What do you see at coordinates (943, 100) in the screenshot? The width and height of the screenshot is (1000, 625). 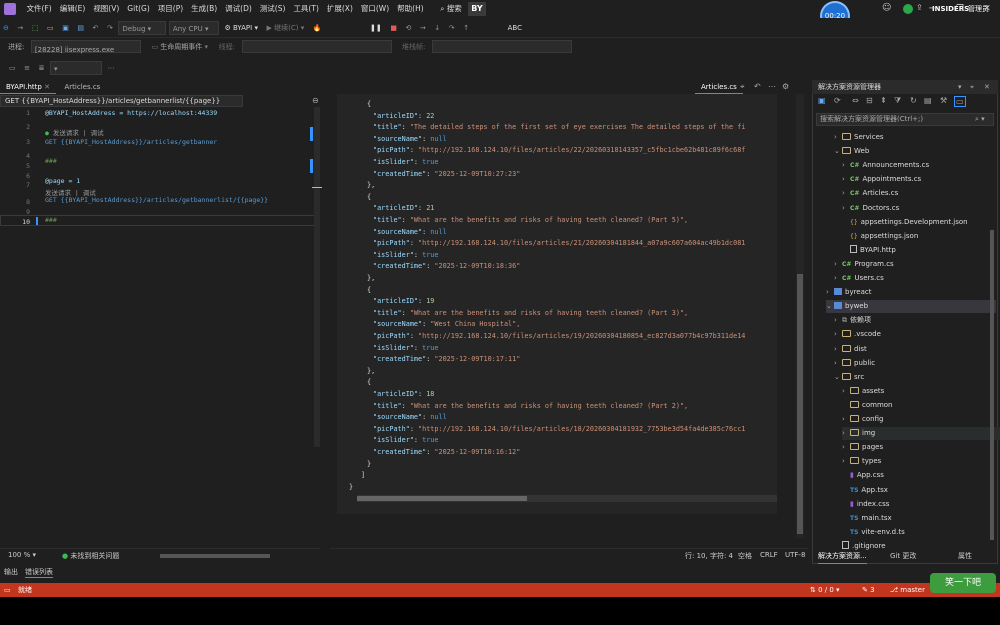 I see `wrench-icon: ⚒` at bounding box center [943, 100].